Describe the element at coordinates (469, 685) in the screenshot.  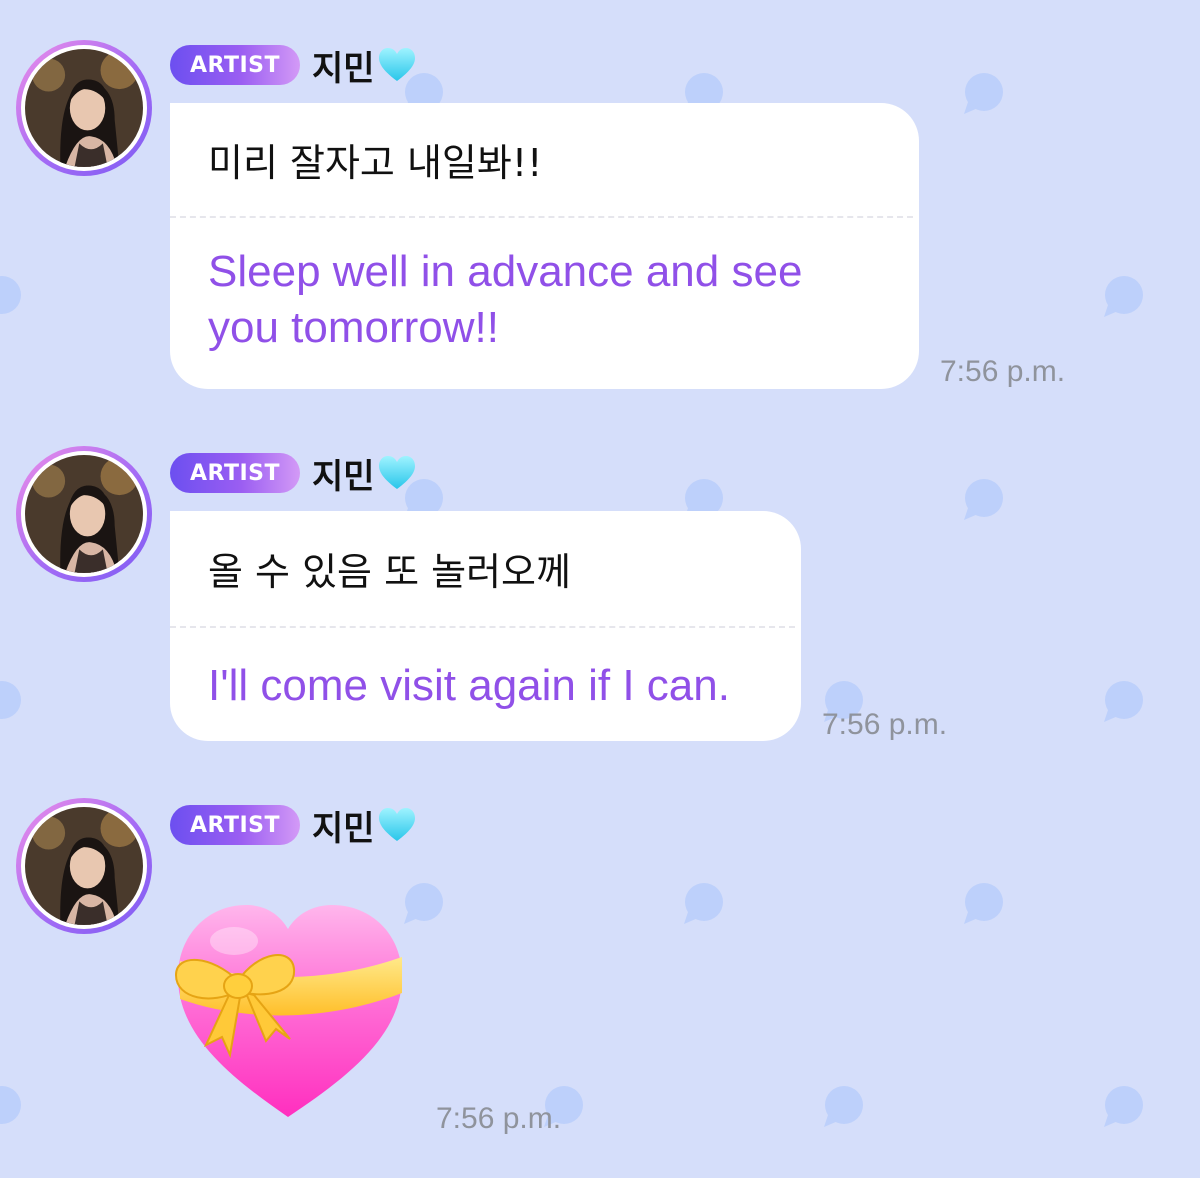
I see `translated-text: I'll come visit again if I can.` at that location.